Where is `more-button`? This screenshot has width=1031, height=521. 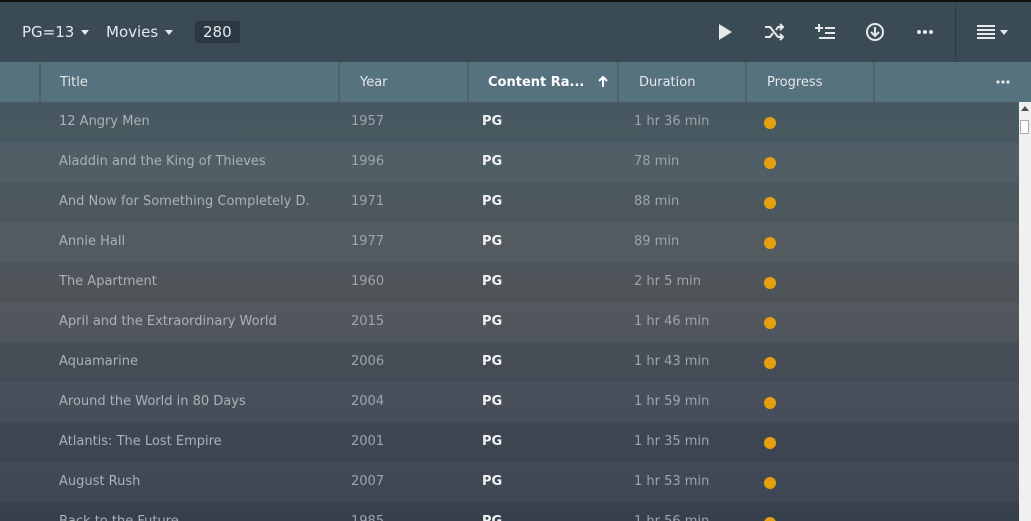
more-button is located at coordinates (925, 32).